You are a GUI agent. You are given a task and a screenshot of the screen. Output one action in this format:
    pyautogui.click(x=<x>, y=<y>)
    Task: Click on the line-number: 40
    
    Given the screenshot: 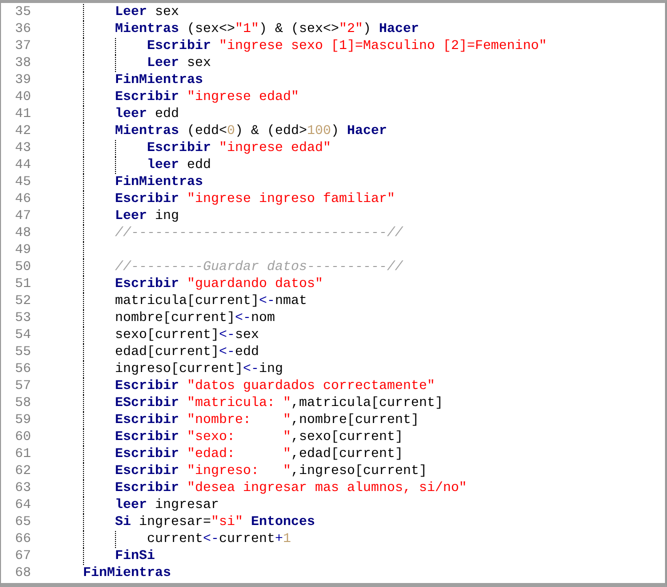 What is the action you would take?
    pyautogui.click(x=22, y=97)
    